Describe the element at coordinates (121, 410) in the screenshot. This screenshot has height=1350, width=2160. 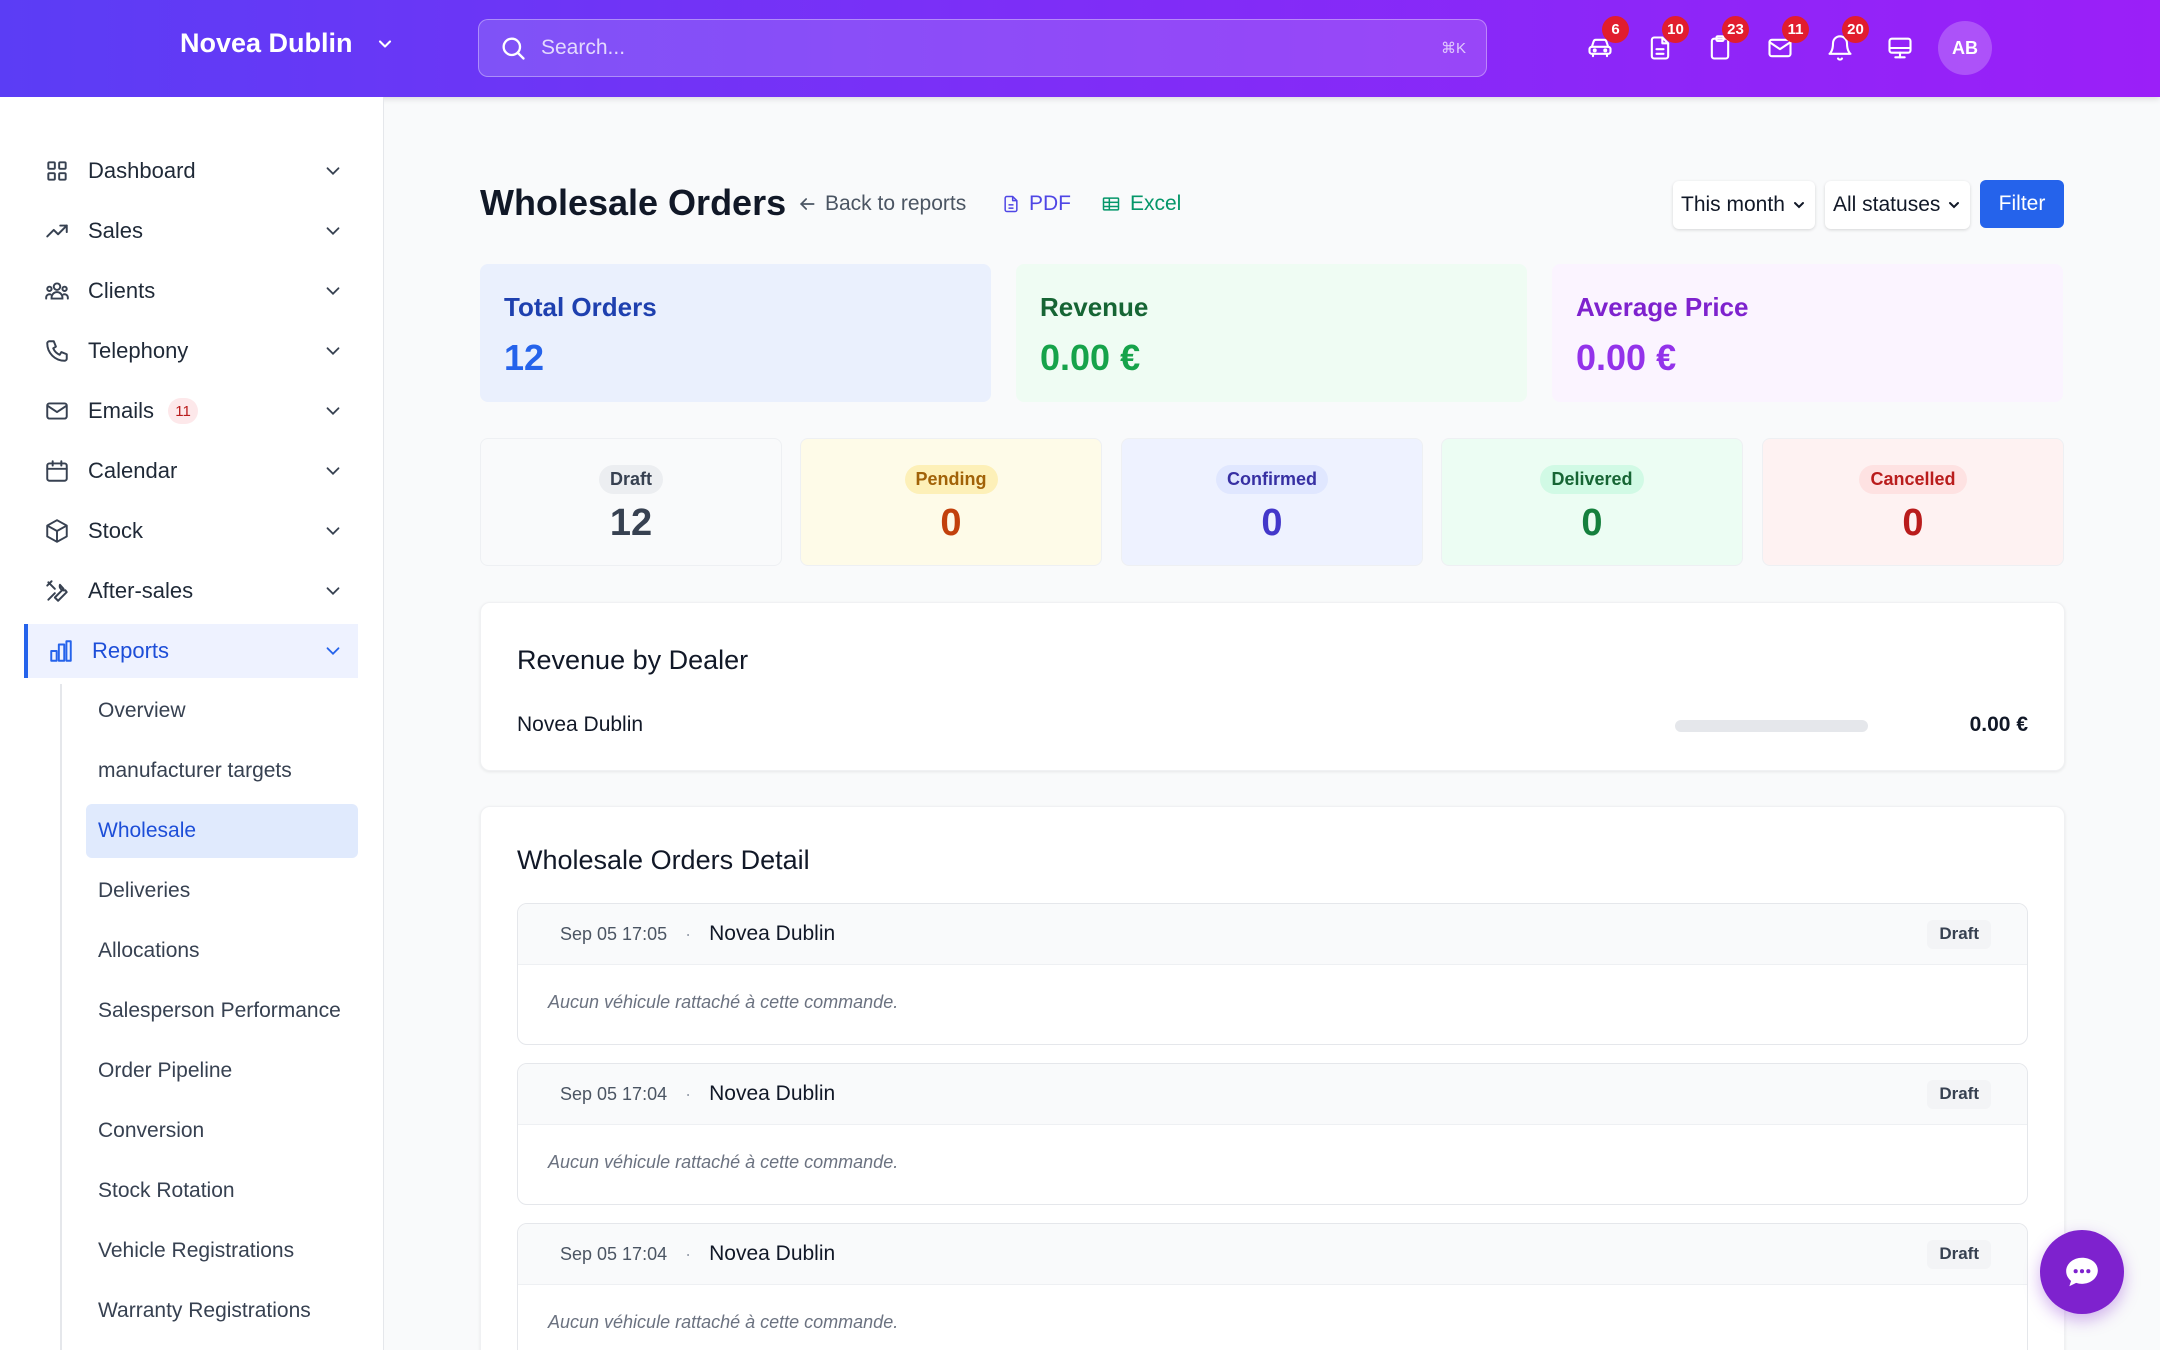
I see `sidebar-item-label: Emails` at that location.